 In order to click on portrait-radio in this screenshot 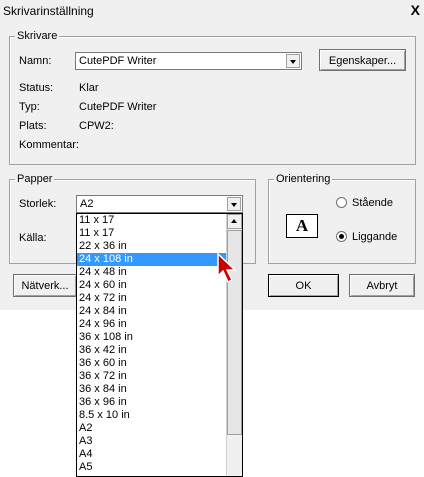, I will do `click(341, 202)`.